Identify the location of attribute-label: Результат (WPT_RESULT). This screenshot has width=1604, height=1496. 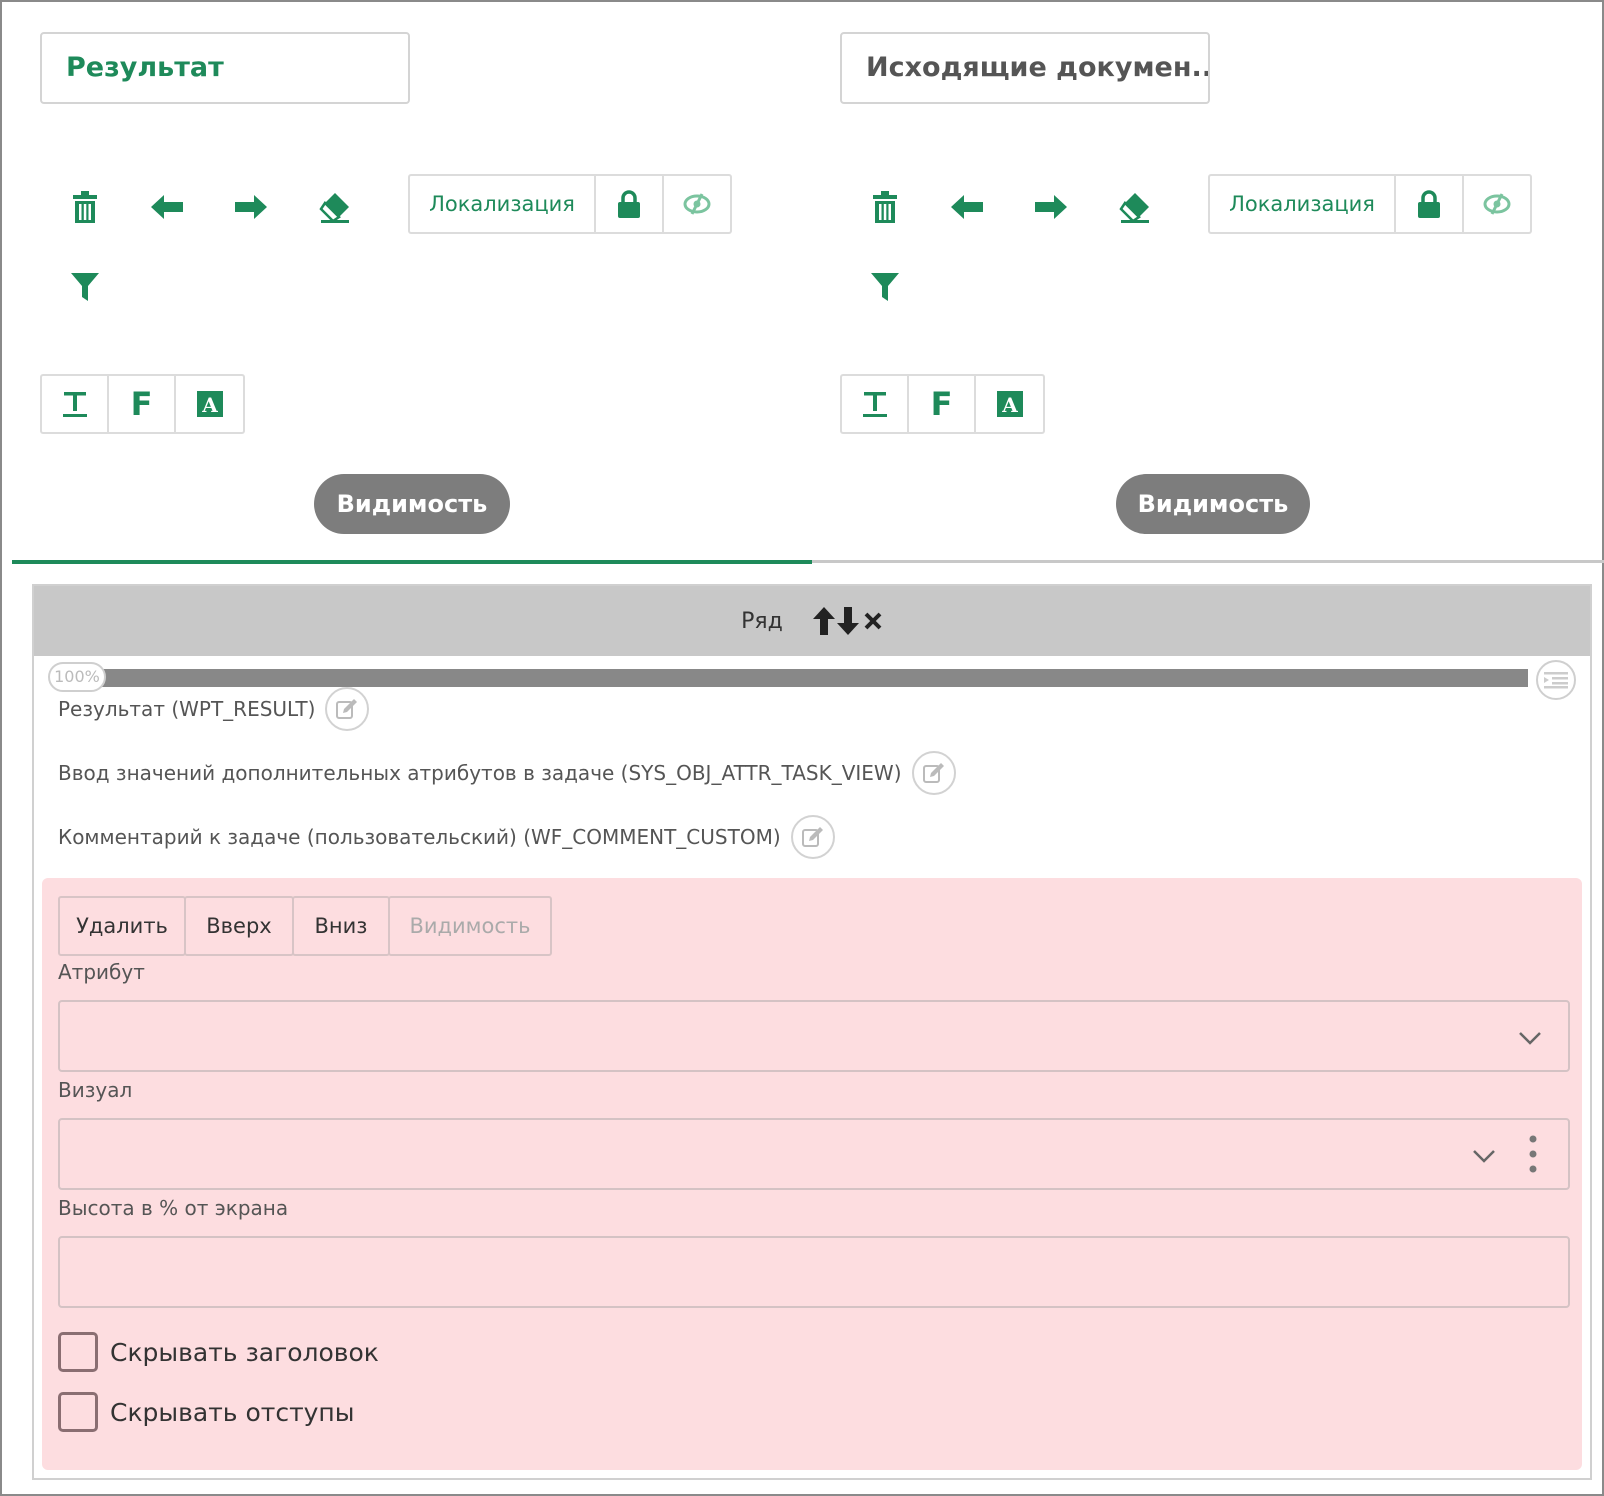
(187, 709).